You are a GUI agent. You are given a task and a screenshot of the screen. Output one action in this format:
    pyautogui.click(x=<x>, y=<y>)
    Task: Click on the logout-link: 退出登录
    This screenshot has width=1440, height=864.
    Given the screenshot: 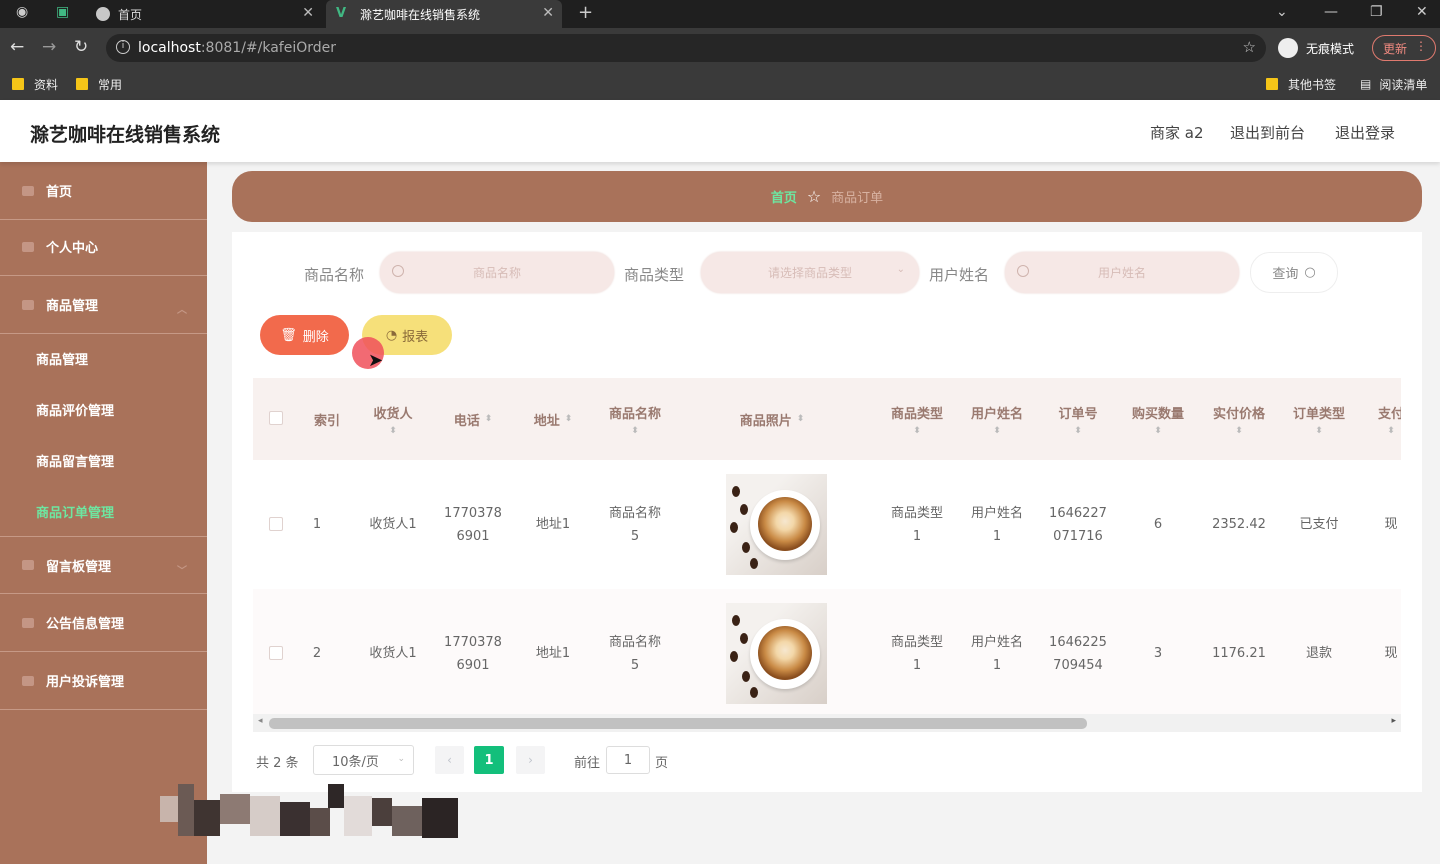 What is the action you would take?
    pyautogui.click(x=1365, y=132)
    